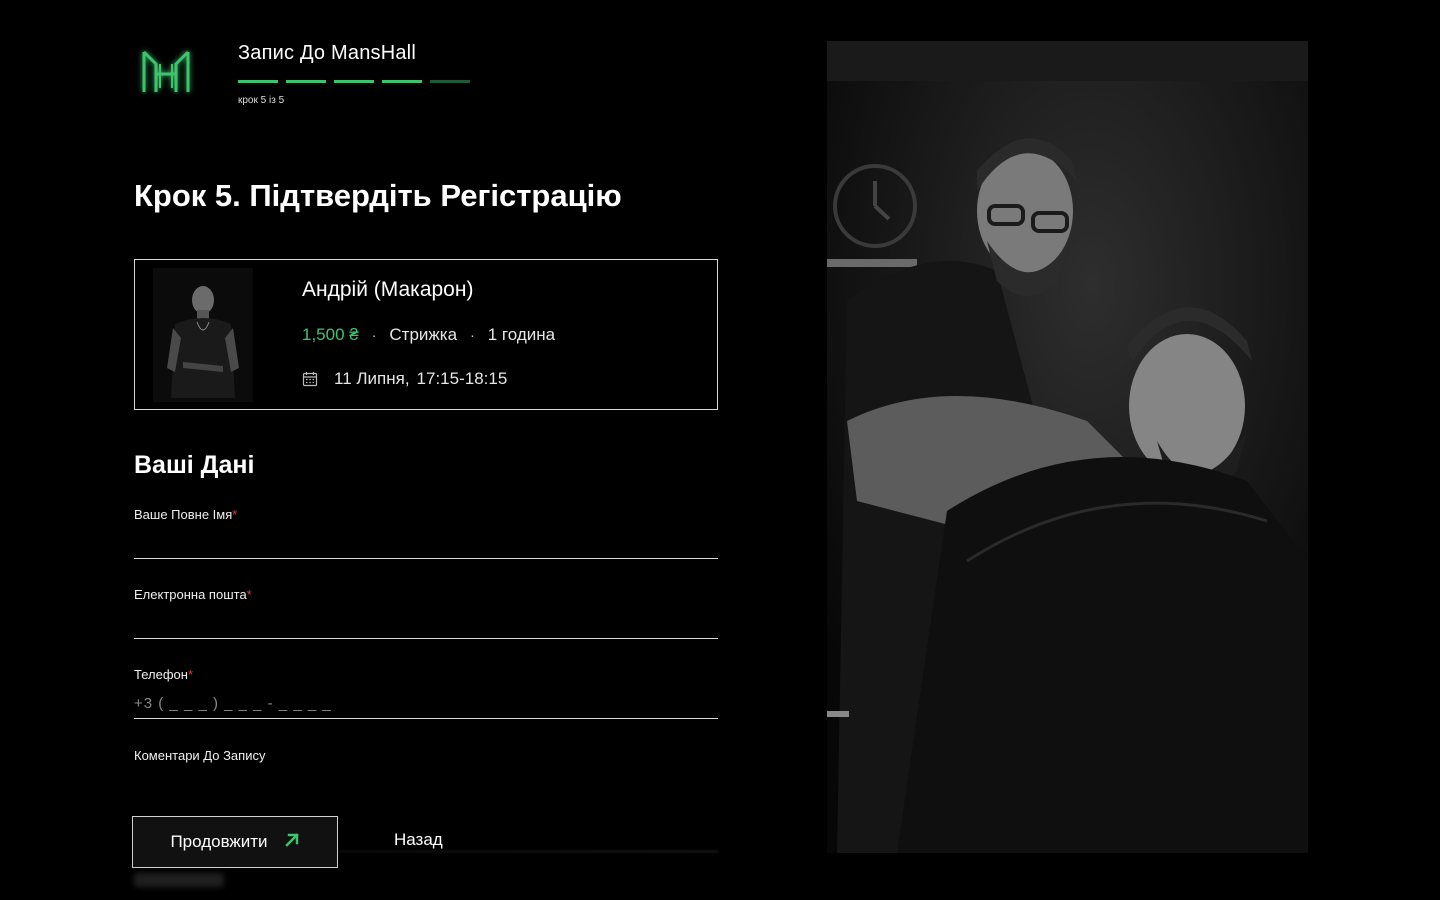  I want to click on booking-time: 17:15-18:15, so click(462, 378).